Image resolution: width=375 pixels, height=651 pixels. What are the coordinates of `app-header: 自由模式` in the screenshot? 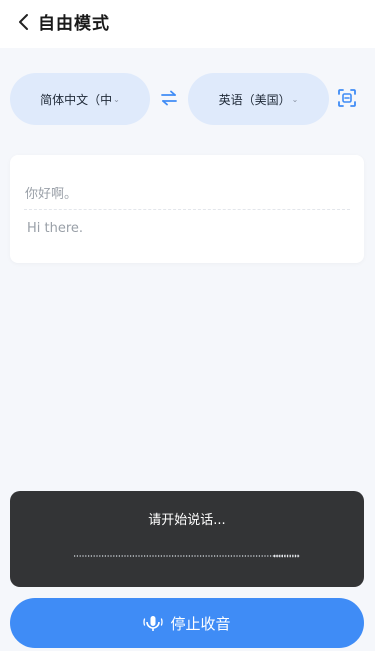 It's located at (187, 24).